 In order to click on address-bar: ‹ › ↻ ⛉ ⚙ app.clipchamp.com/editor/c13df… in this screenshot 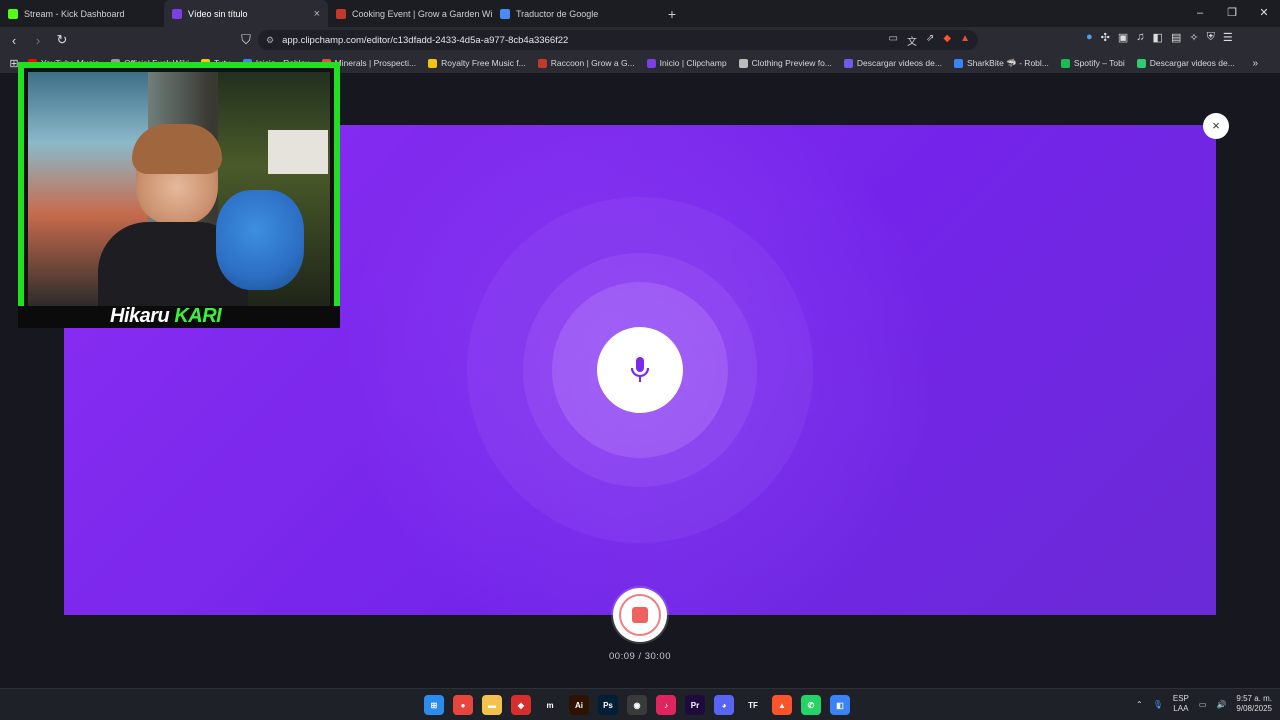, I will do `click(640, 40)`.